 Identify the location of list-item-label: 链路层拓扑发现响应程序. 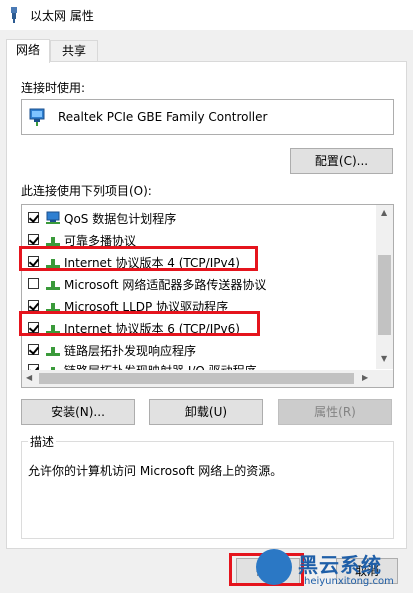
(130, 351).